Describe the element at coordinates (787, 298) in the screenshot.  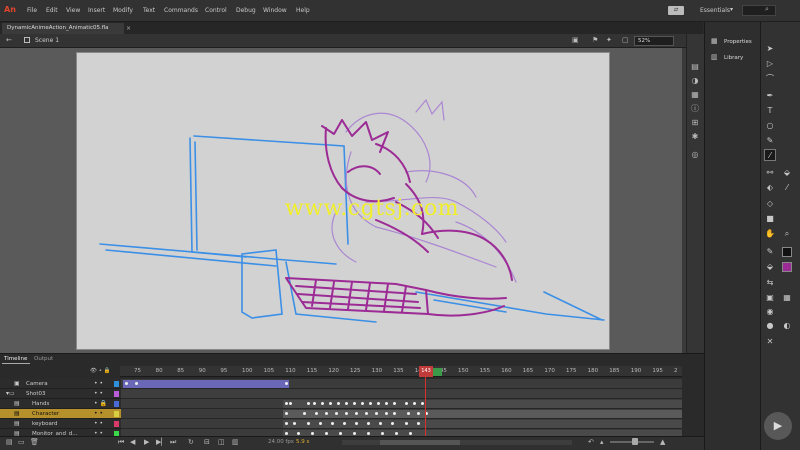
I see `snap-icon: ▦` at that location.